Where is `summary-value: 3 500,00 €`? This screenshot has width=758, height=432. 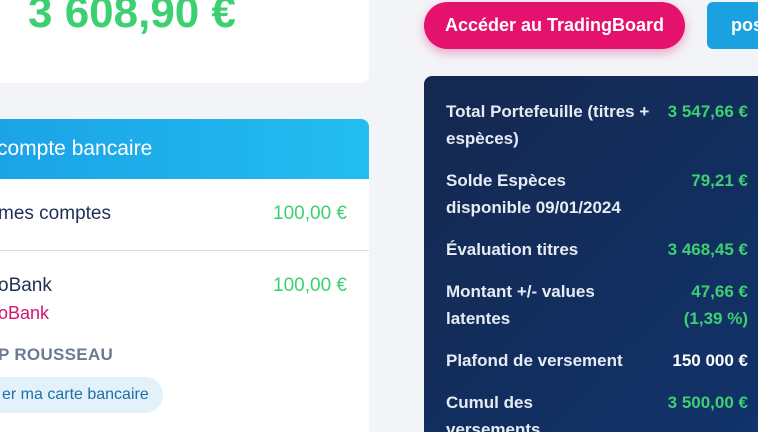 summary-value: 3 500,00 € is located at coordinates (707, 402).